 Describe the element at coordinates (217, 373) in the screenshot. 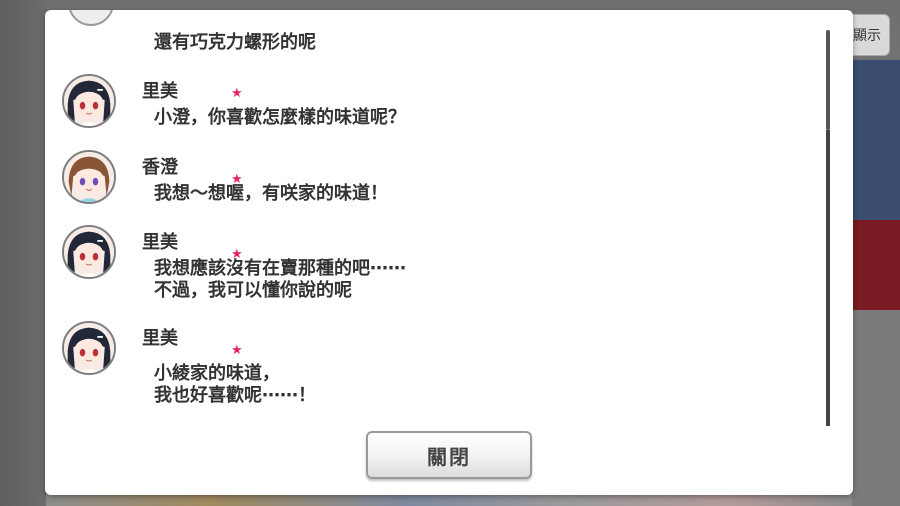

I see `dialogue-line: 小綾家的味道，` at that location.